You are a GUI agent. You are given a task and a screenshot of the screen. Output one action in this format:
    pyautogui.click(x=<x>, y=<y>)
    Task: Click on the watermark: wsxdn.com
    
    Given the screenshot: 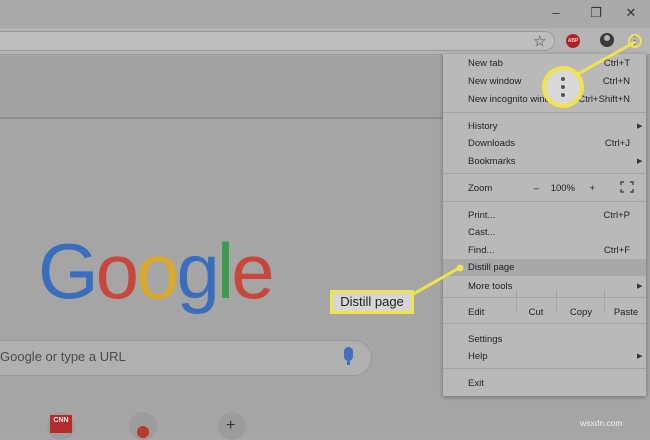 What is the action you would take?
    pyautogui.click(x=601, y=423)
    